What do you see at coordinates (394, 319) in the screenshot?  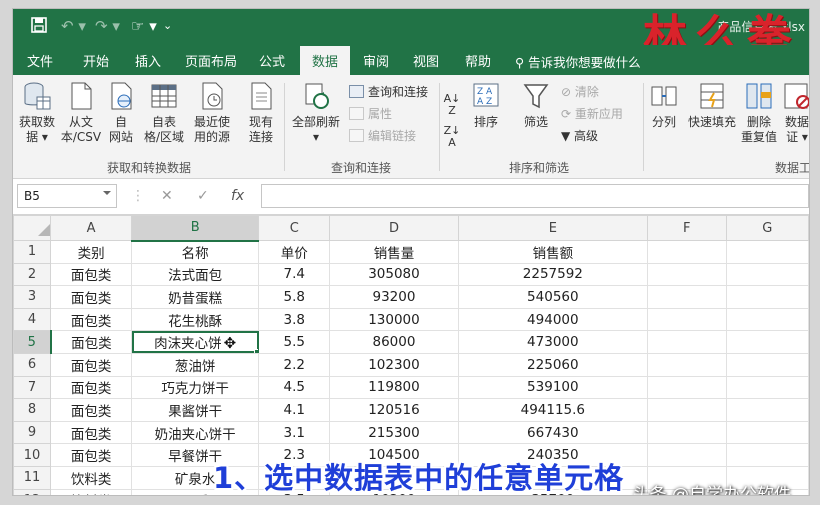 I see `data-cell: 130000` at bounding box center [394, 319].